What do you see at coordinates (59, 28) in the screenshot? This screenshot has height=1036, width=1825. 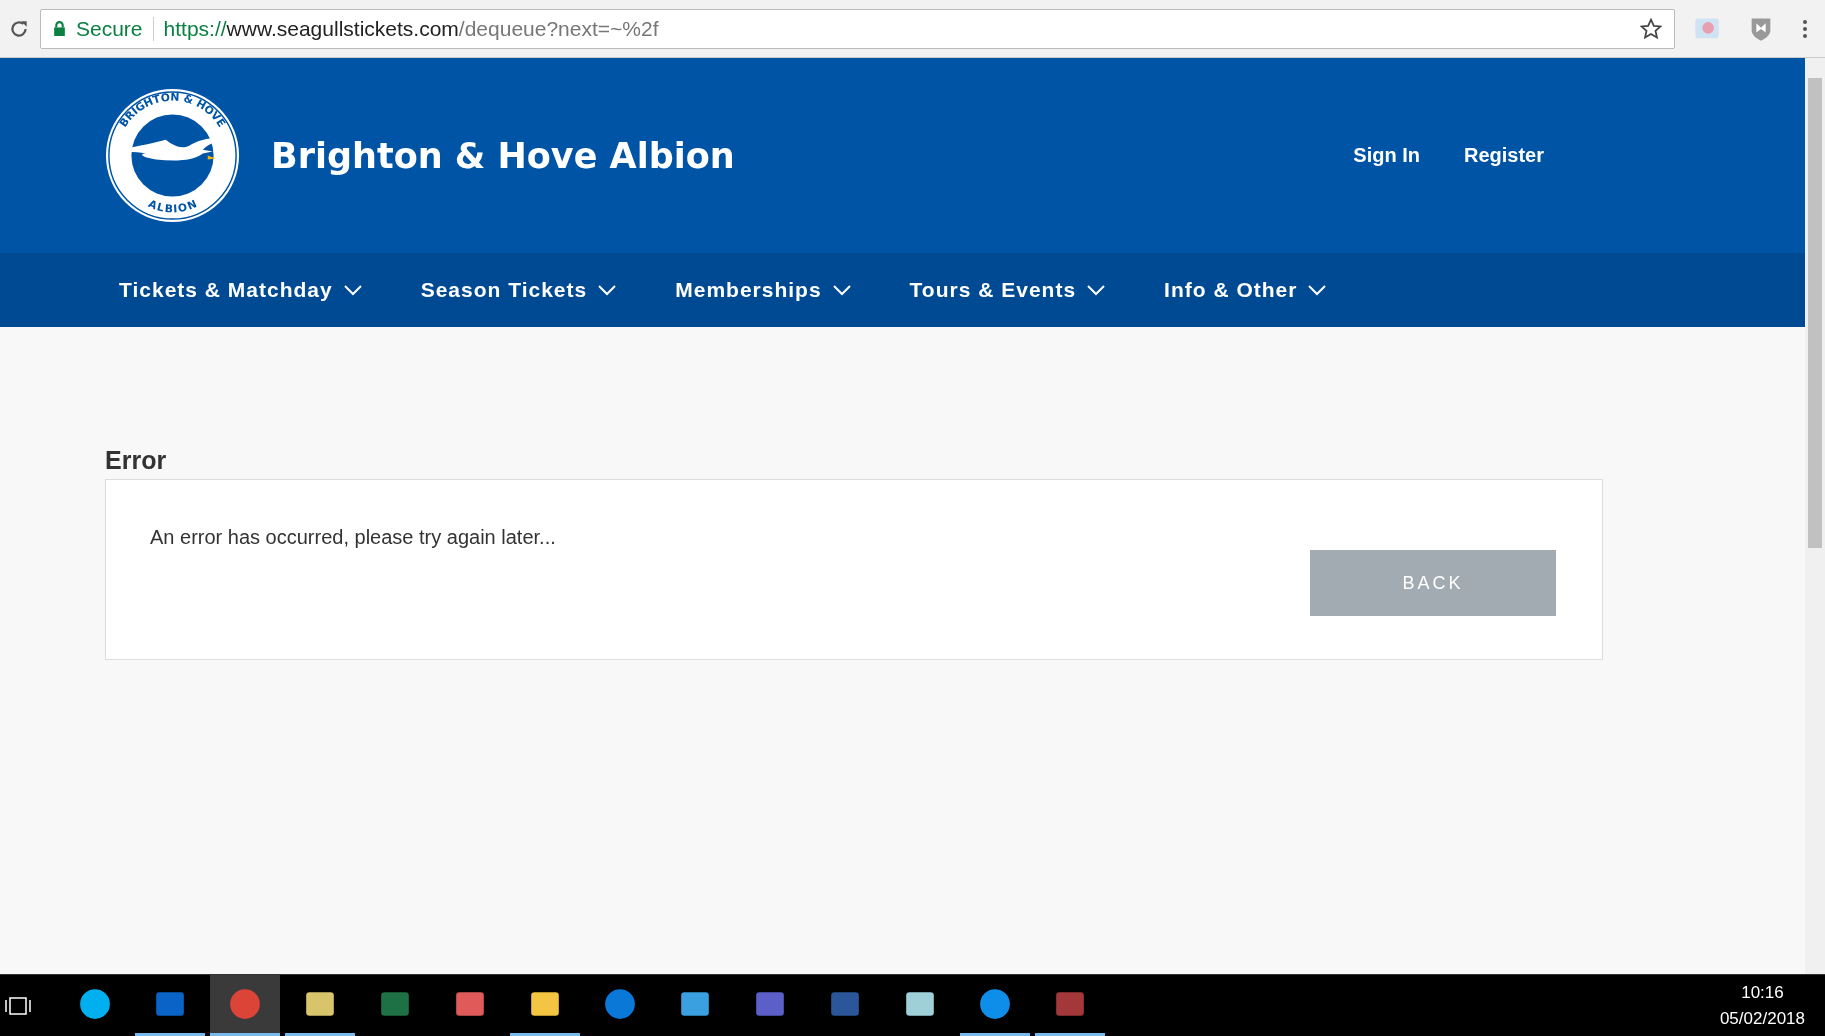 I see `lock-icon` at bounding box center [59, 28].